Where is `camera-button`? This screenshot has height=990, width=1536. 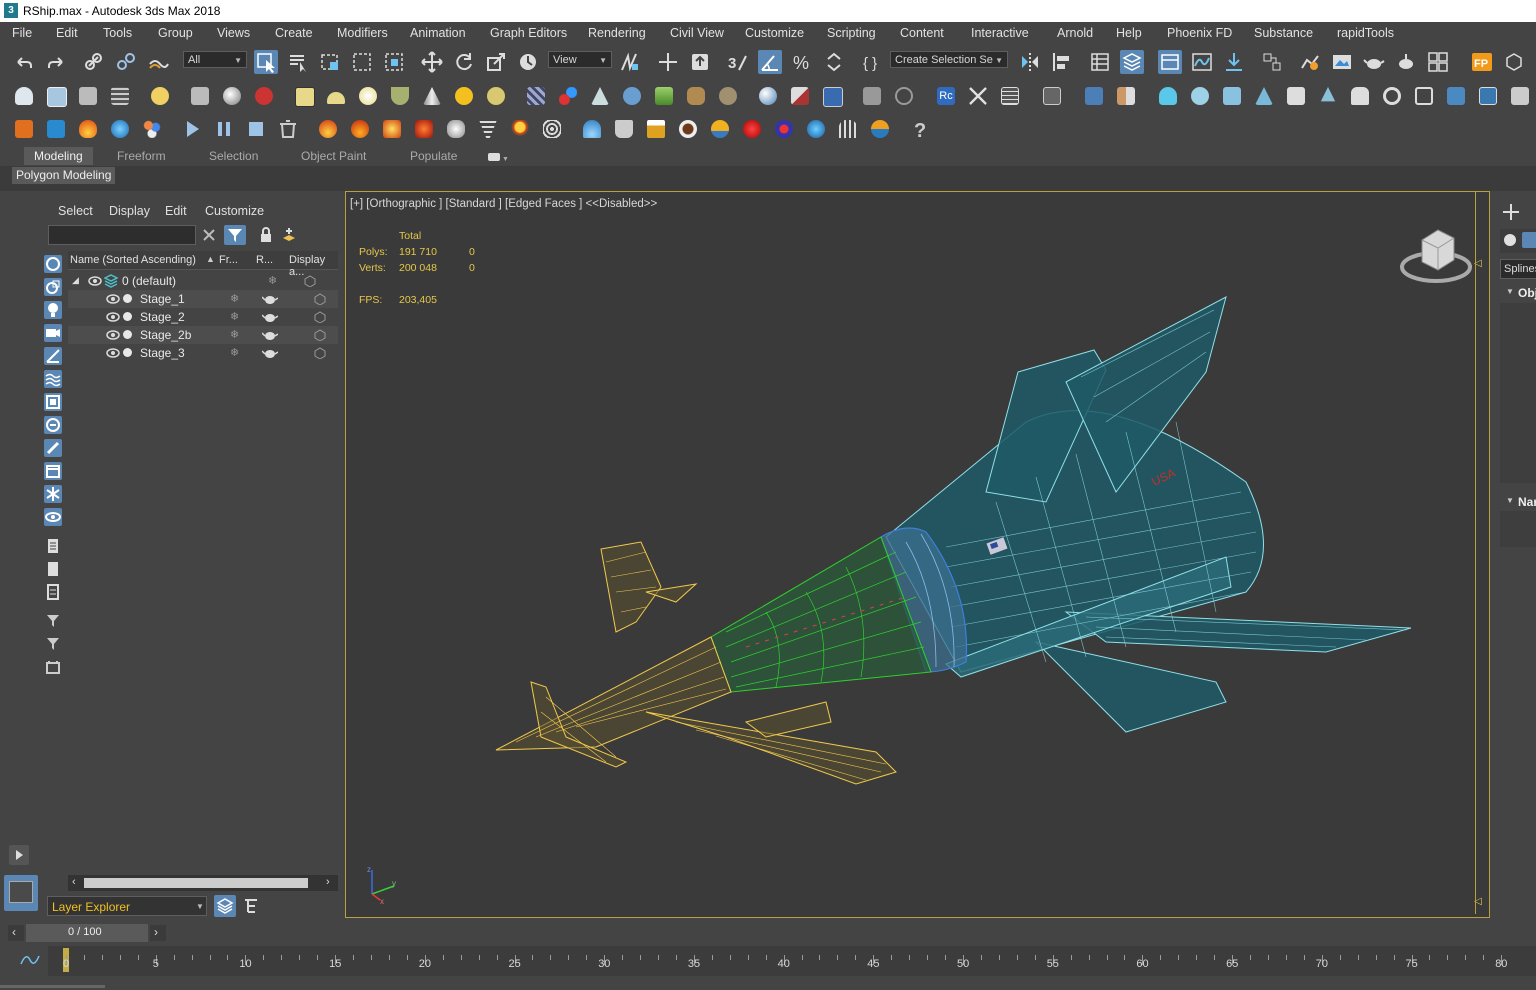 camera-button is located at coordinates (200, 96).